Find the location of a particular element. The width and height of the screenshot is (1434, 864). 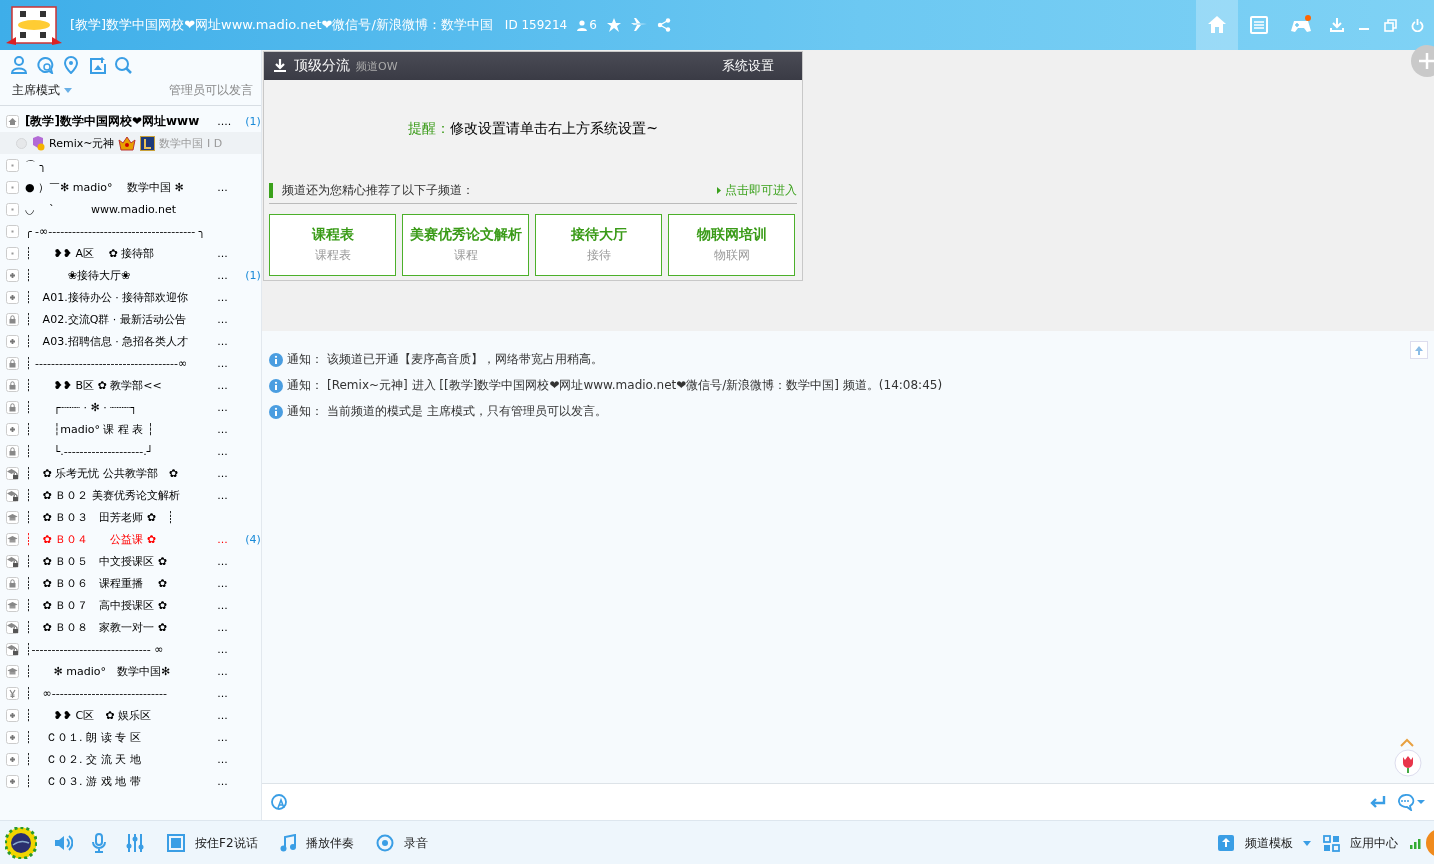

channel-card: 接待大厅 接待 is located at coordinates (598, 245).